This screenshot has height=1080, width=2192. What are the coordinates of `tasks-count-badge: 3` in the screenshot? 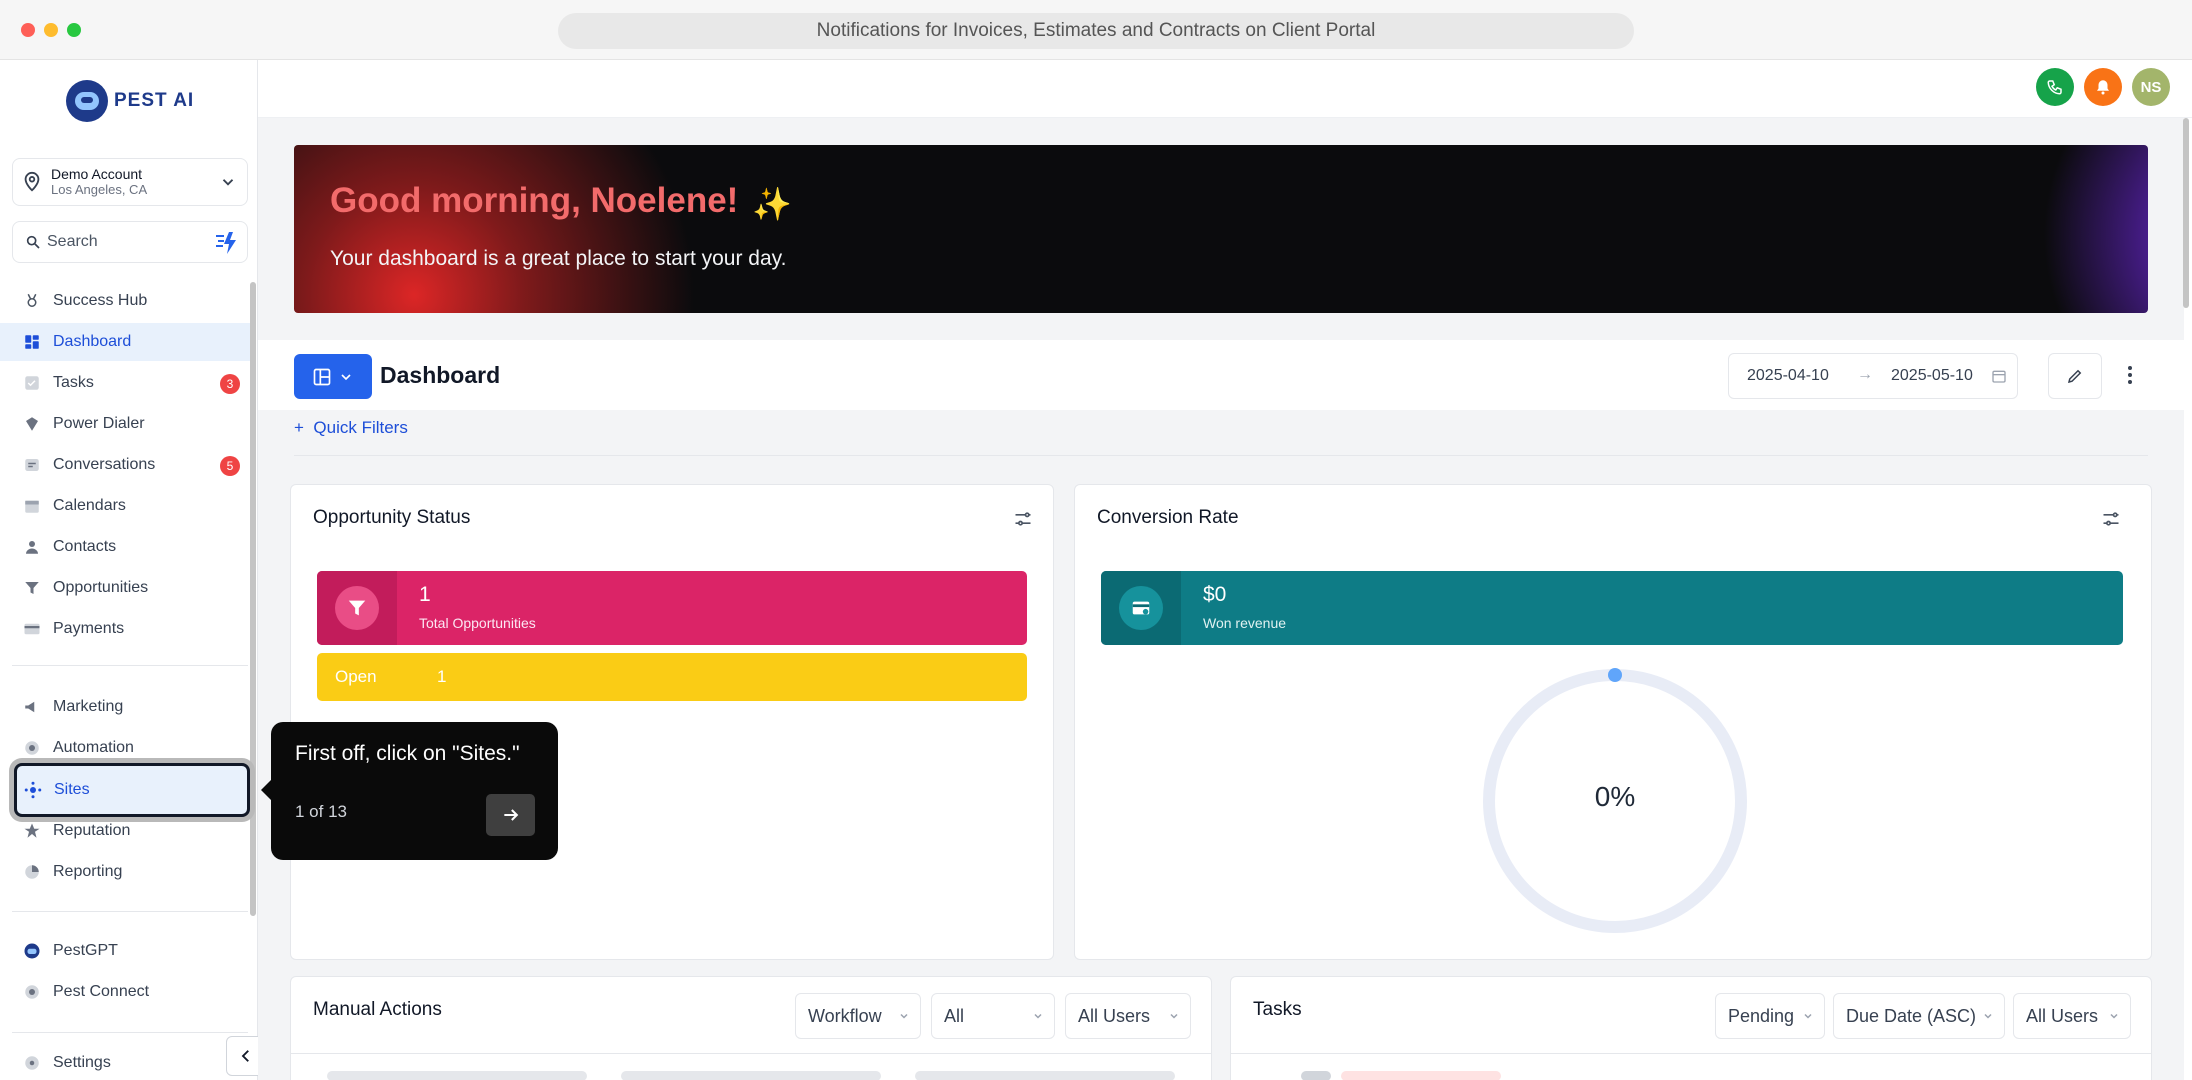 It's located at (230, 384).